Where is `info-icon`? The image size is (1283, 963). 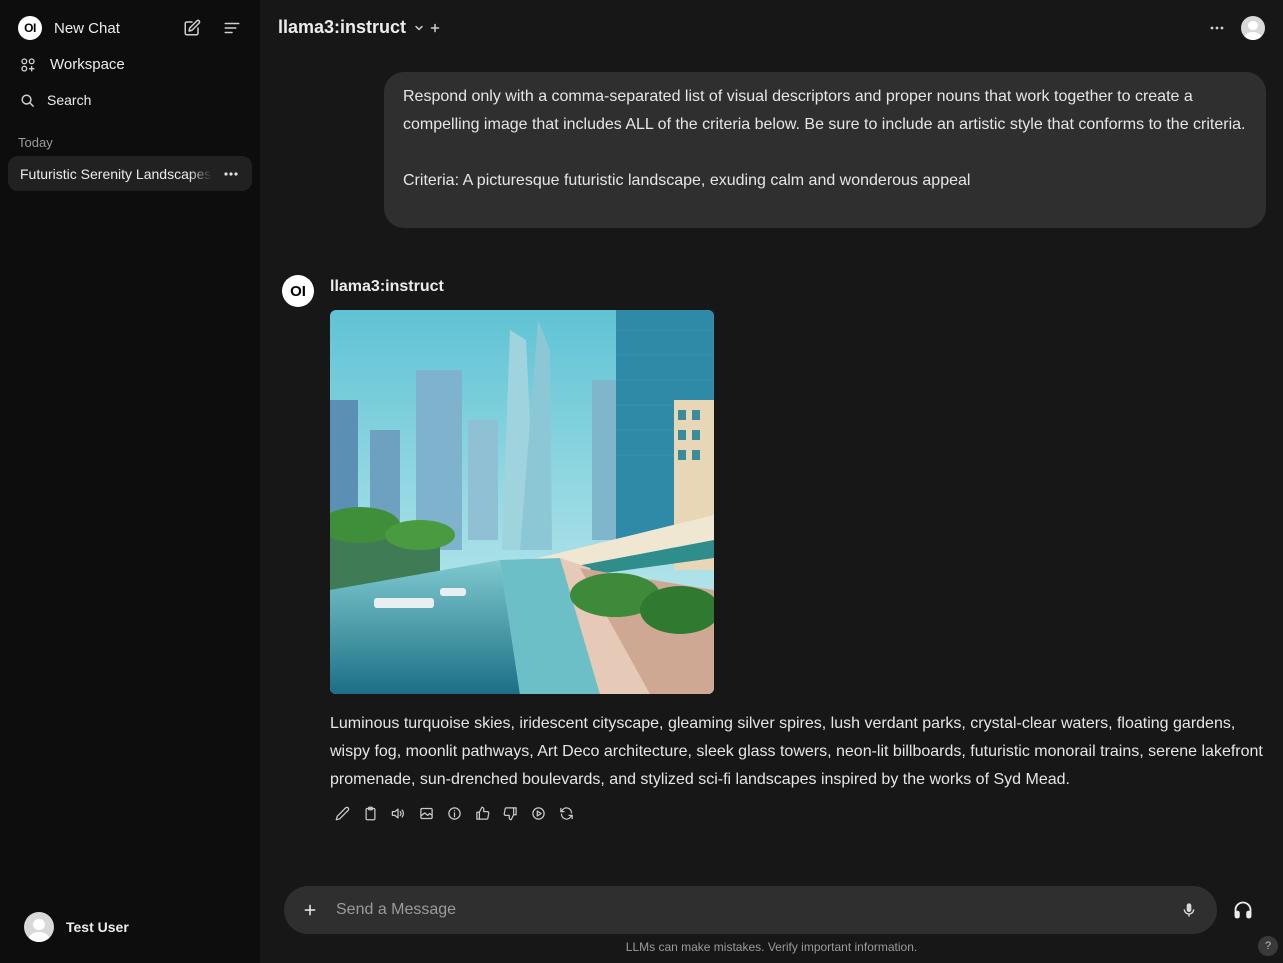
info-icon is located at coordinates (454, 813).